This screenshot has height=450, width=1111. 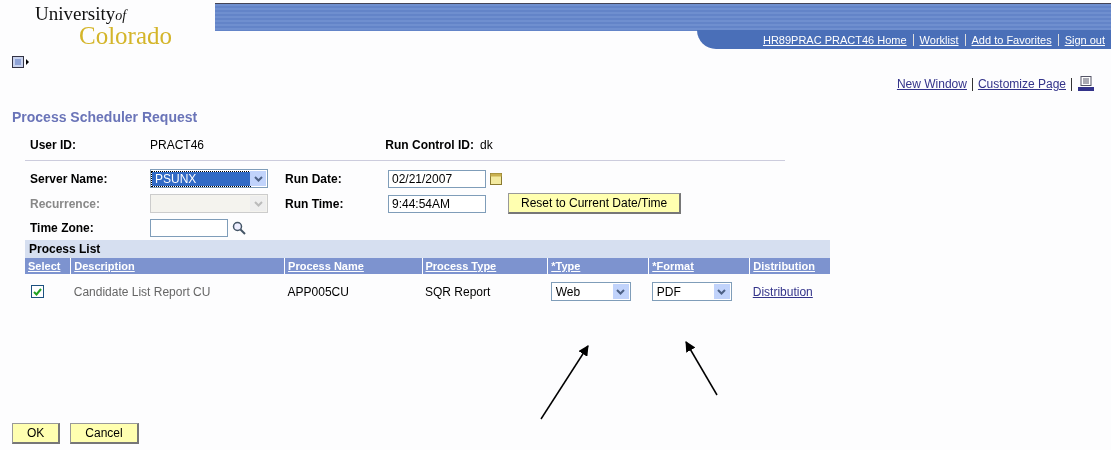 I want to click on column-header: Description, so click(x=177, y=266).